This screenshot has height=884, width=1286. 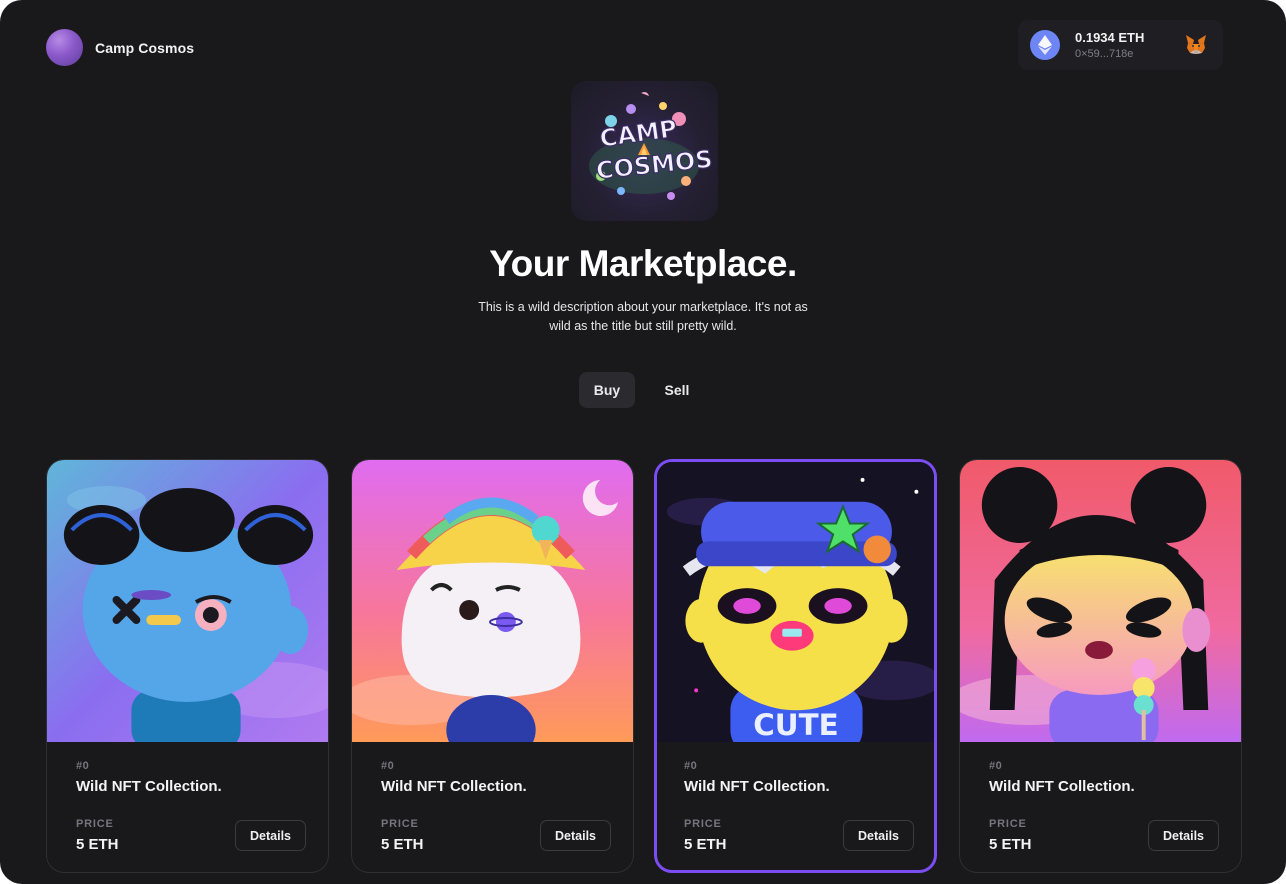 I want to click on tab-buy: Buy, so click(x=607, y=390).